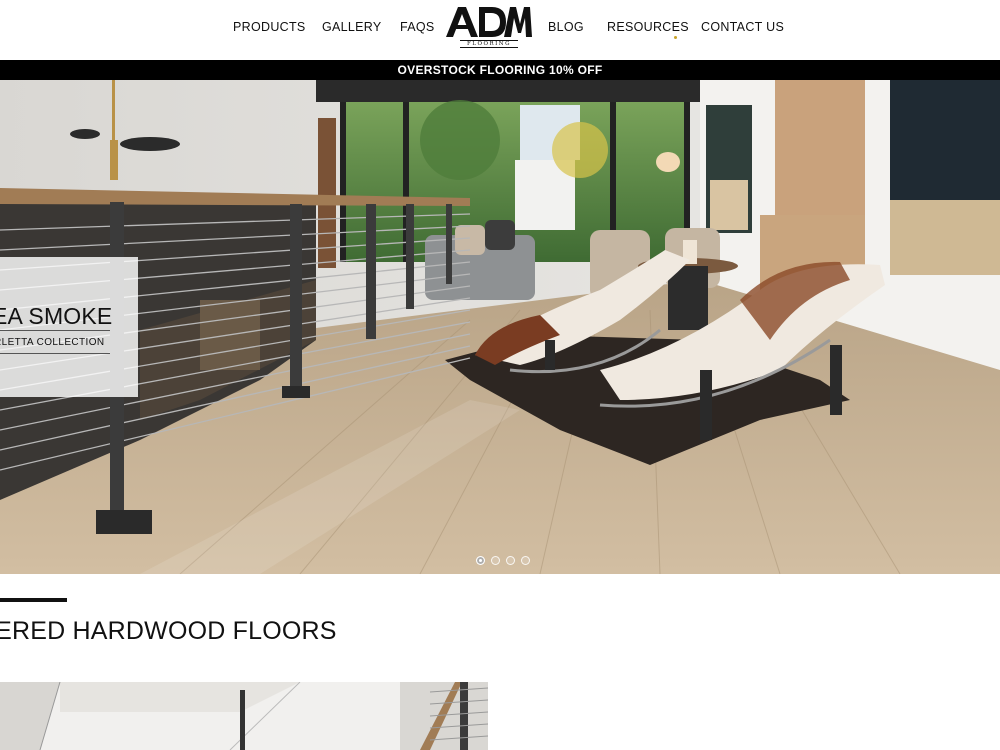 Image resolution: width=1000 pixels, height=750 pixels. Describe the element at coordinates (742, 27) in the screenshot. I see `nav-contact-us: CONTACT US` at that location.